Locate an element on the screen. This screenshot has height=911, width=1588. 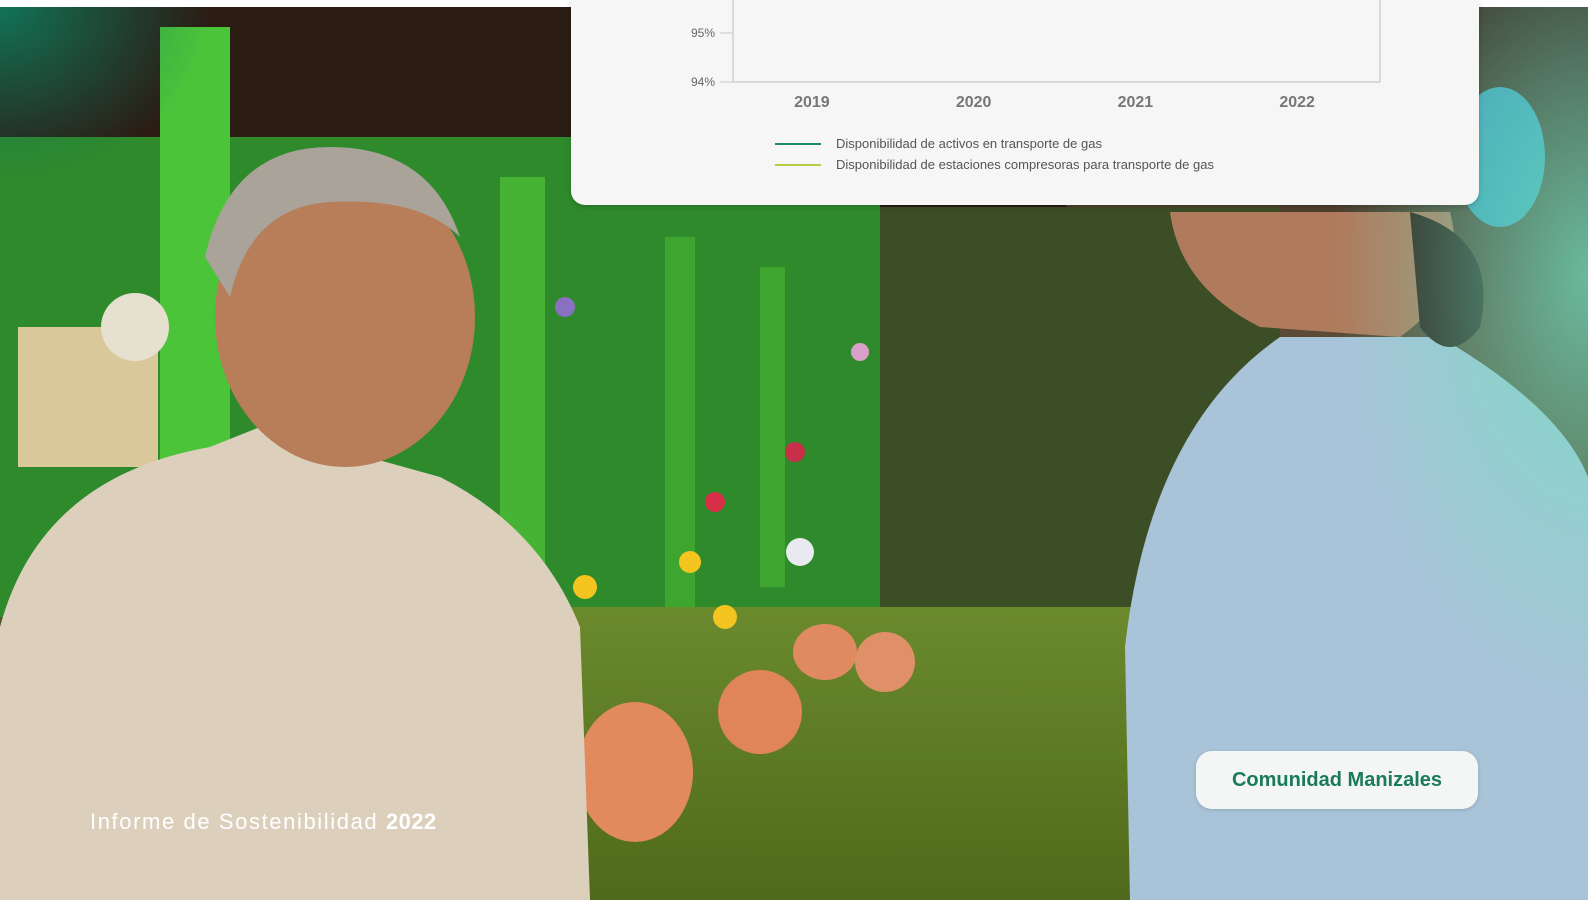
x-tick-label: 2021 is located at coordinates (1136, 102).